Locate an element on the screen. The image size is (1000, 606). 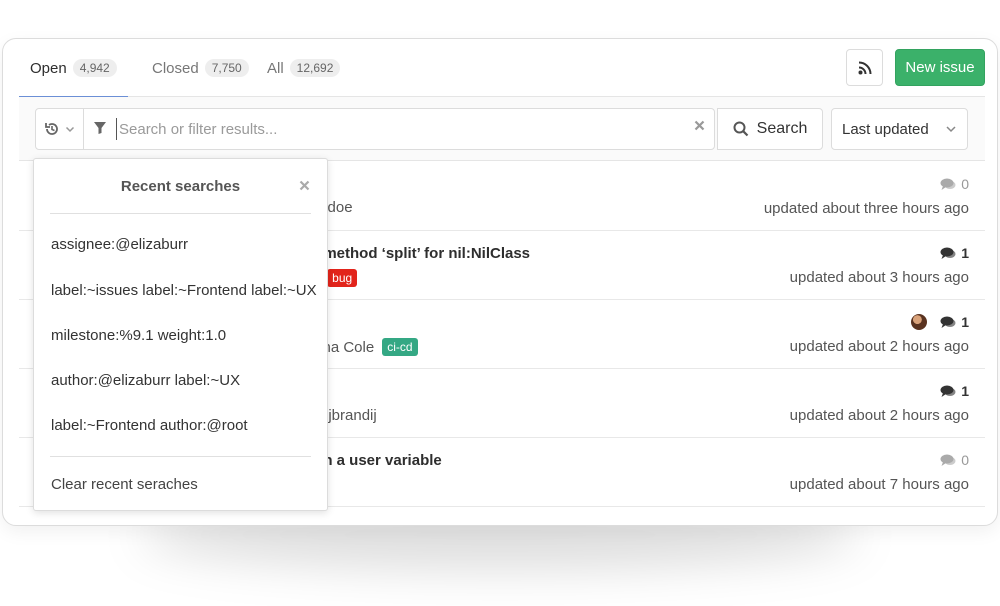
search-input is located at coordinates (396, 129).